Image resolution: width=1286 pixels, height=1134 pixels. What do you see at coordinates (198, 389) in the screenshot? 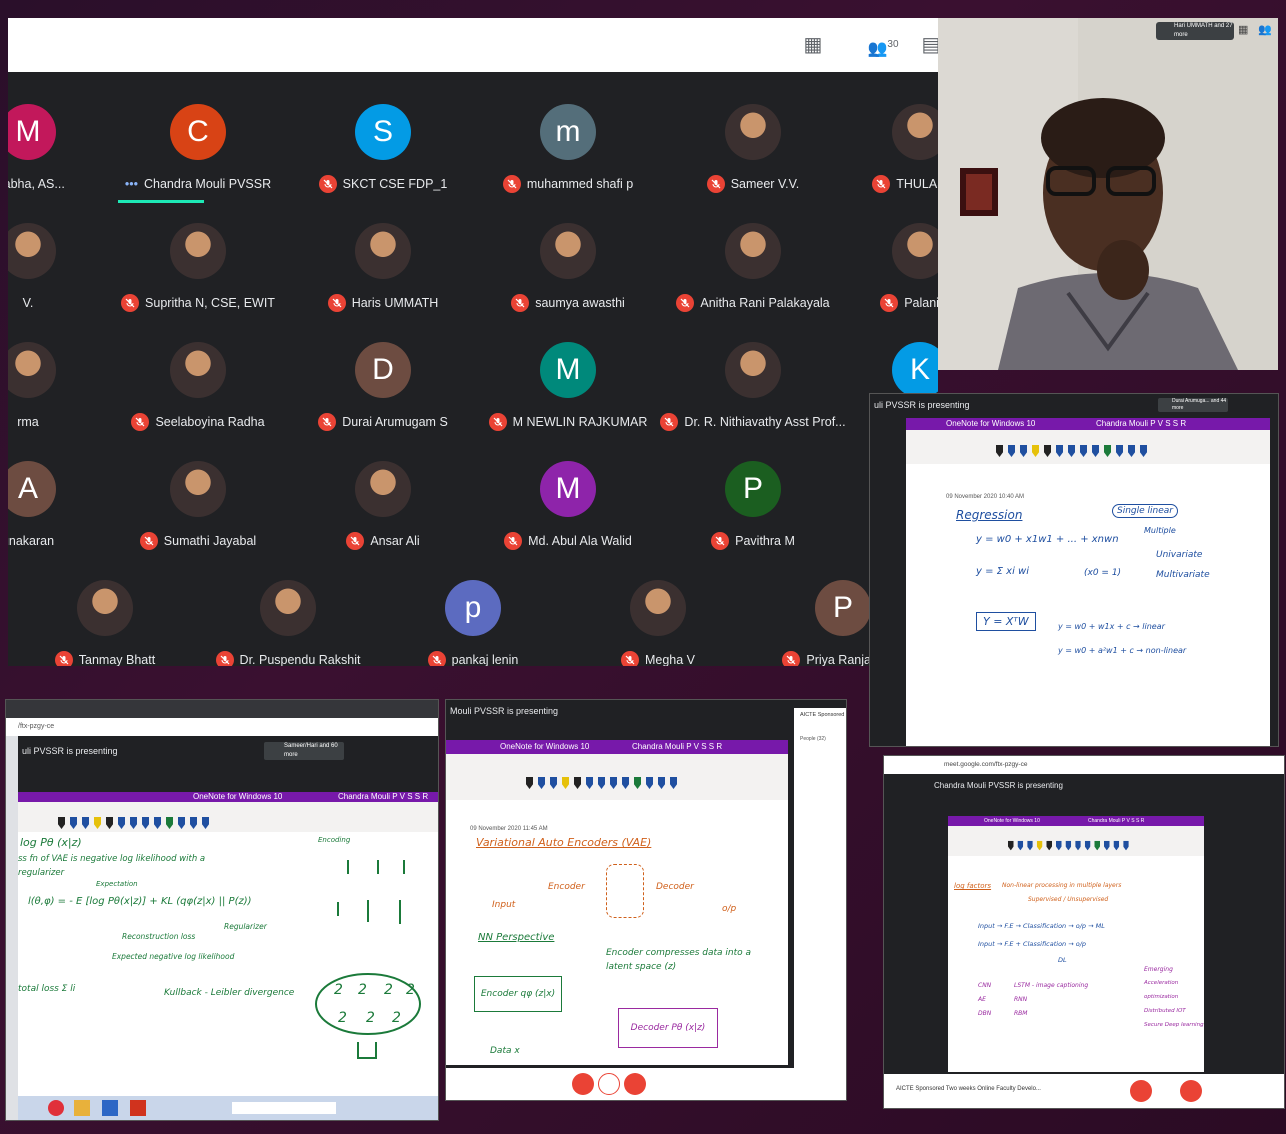
I see `participant-tile: Seelaboyina Radha` at bounding box center [198, 389].